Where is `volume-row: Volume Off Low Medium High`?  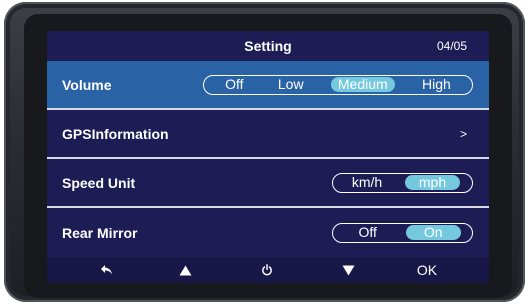 volume-row: Volume Off Low Medium High is located at coordinates (268, 84).